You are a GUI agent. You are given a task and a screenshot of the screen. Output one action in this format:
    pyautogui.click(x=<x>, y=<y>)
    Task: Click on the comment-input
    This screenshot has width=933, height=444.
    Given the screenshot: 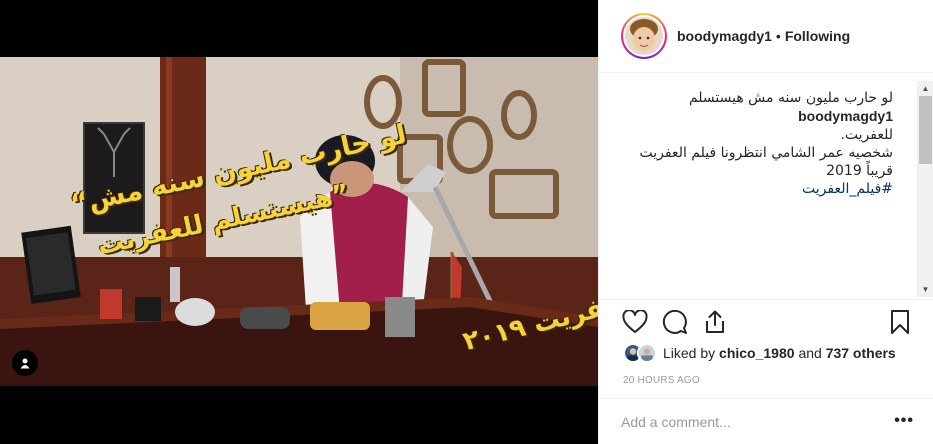 What is the action you would take?
    pyautogui.click(x=746, y=422)
    